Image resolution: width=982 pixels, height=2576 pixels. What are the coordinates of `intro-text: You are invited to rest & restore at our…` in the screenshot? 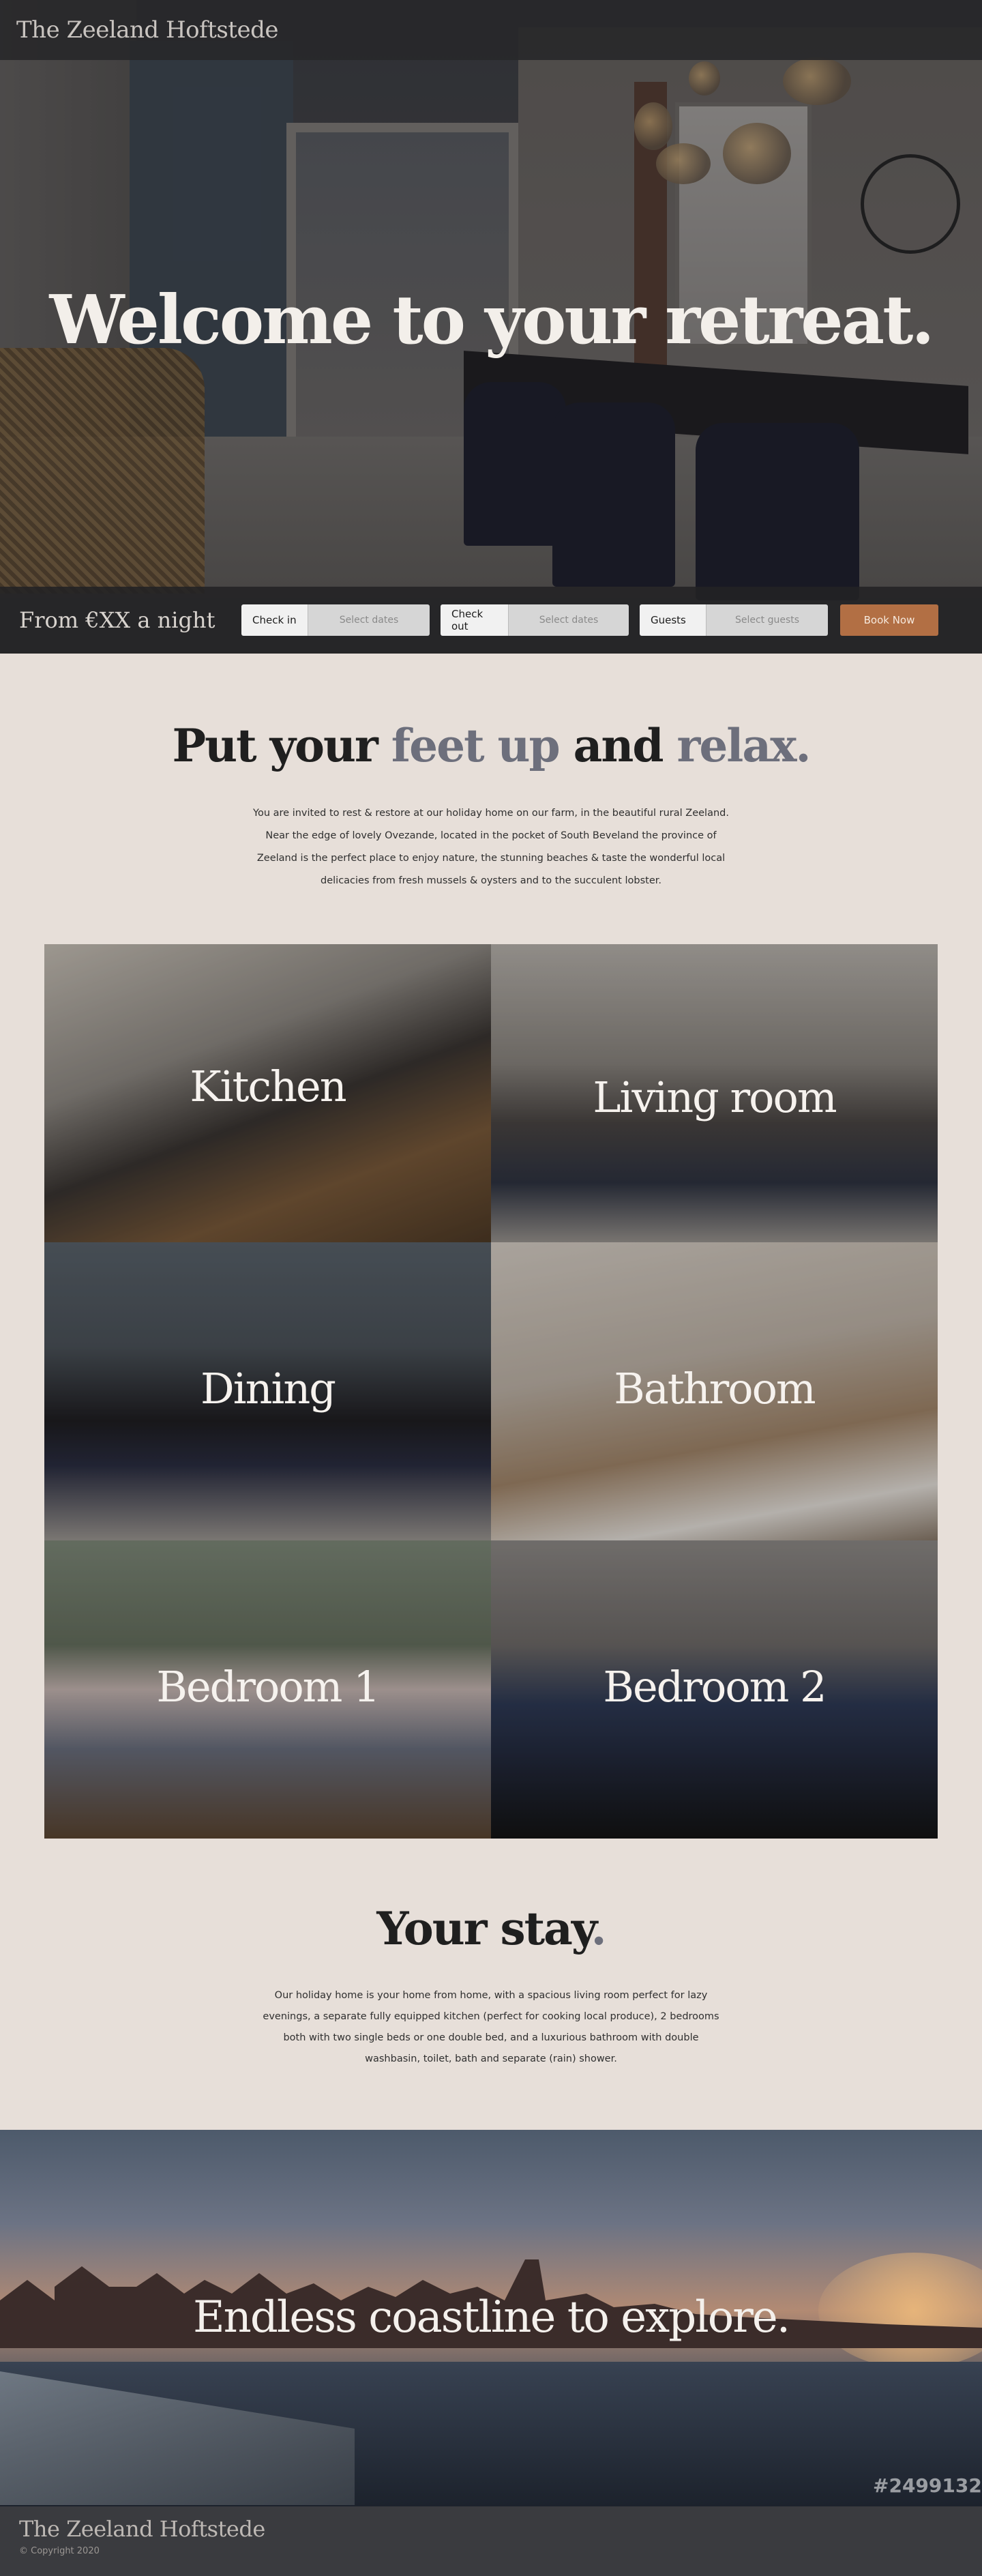 It's located at (491, 847).